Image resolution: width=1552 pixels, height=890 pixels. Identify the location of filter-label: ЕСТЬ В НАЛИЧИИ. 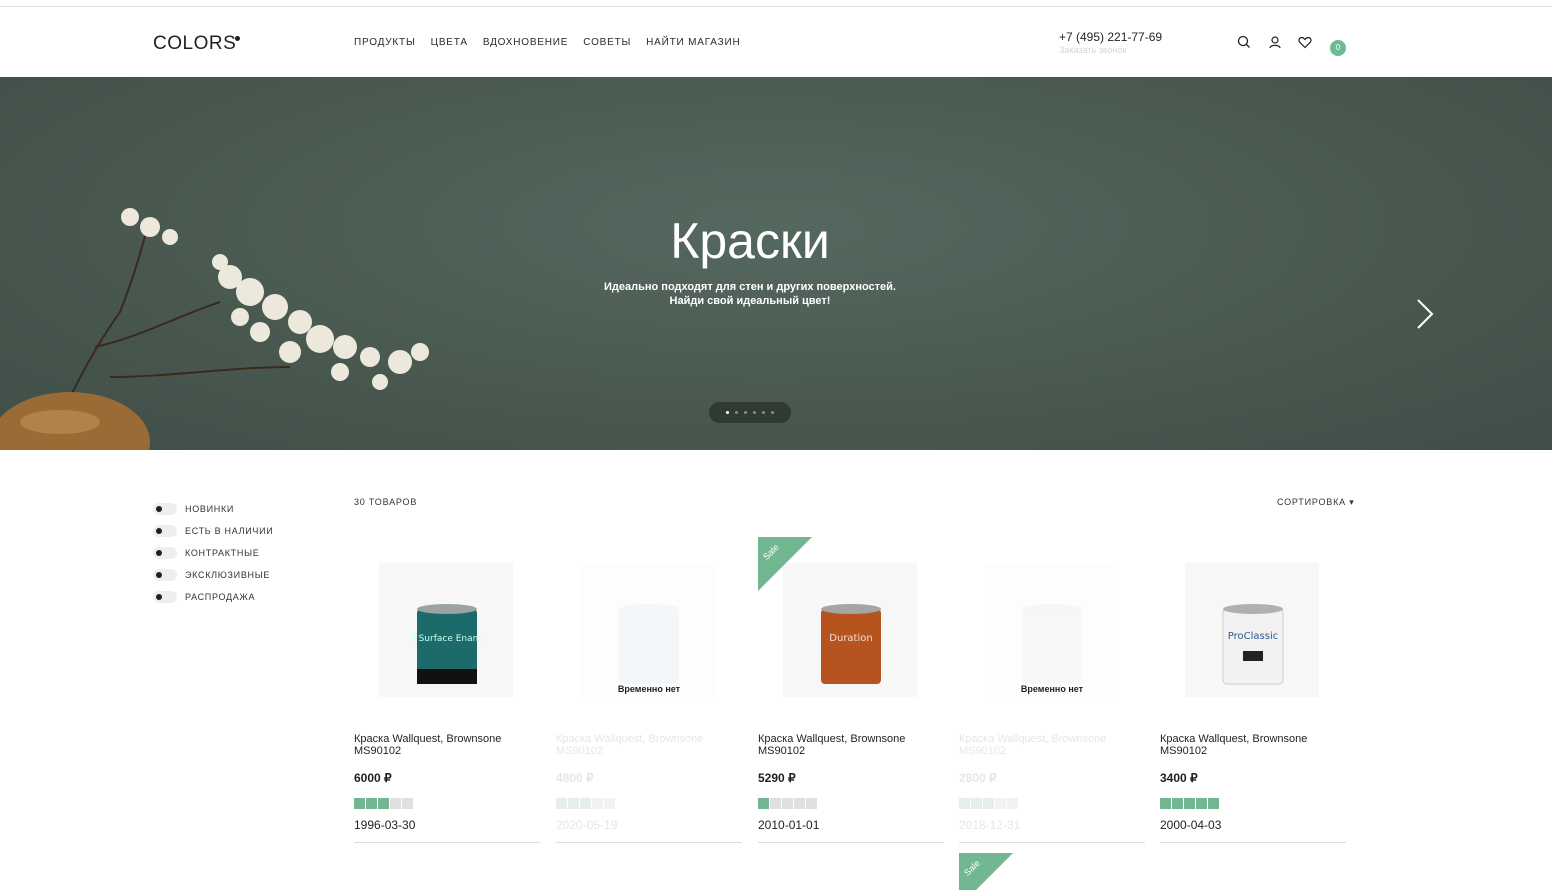
(229, 531).